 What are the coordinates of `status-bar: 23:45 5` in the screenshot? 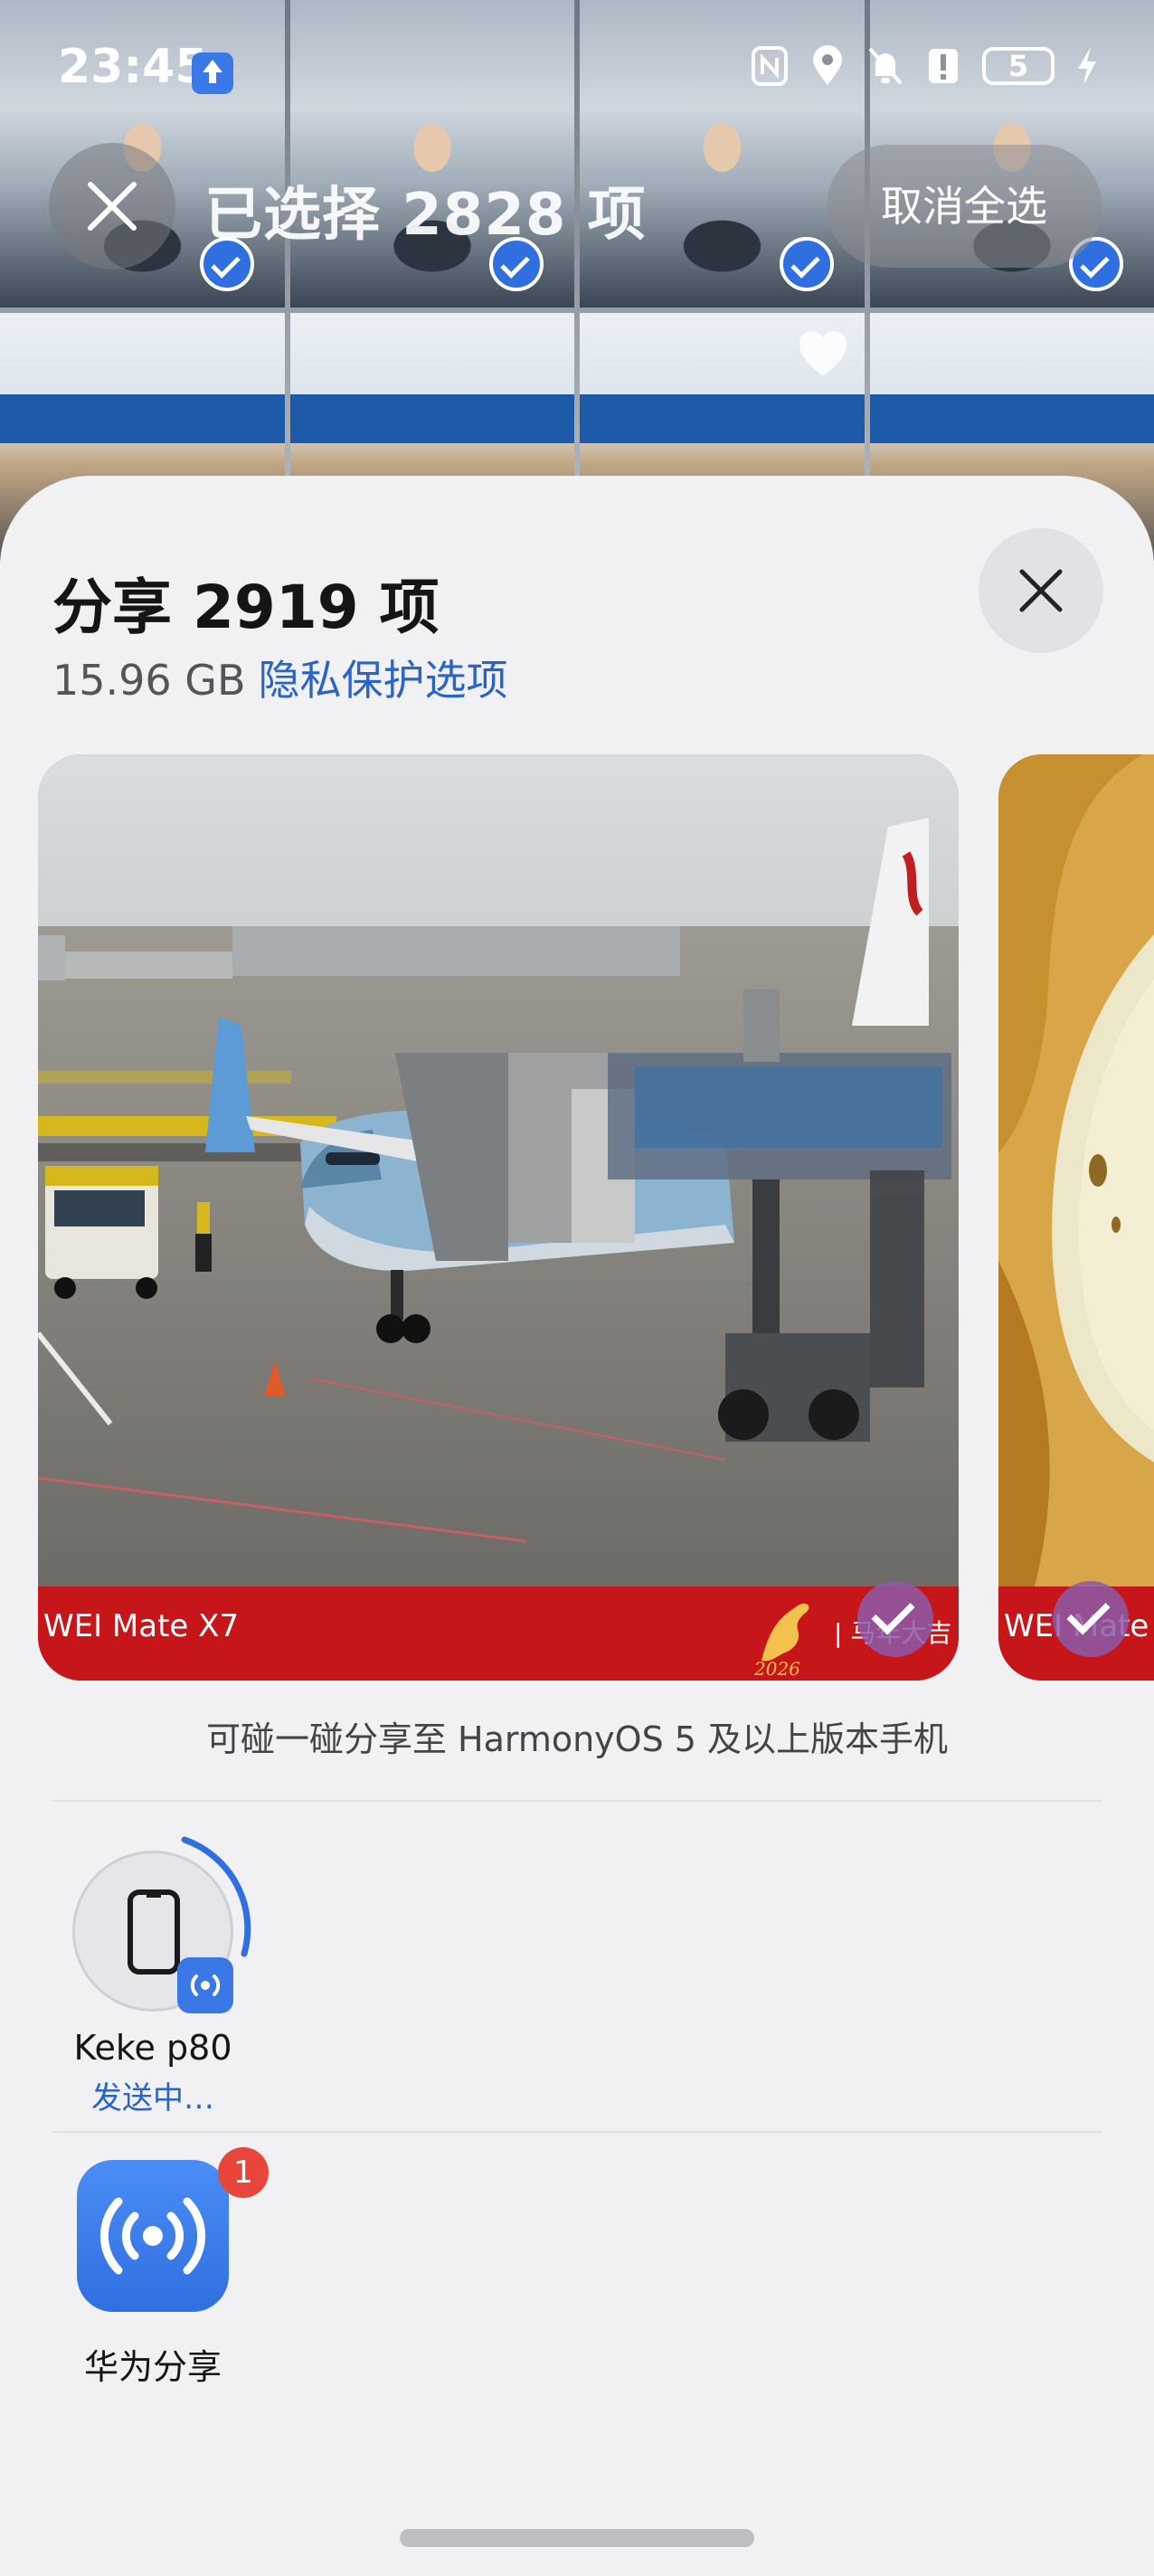 It's located at (577, 72).